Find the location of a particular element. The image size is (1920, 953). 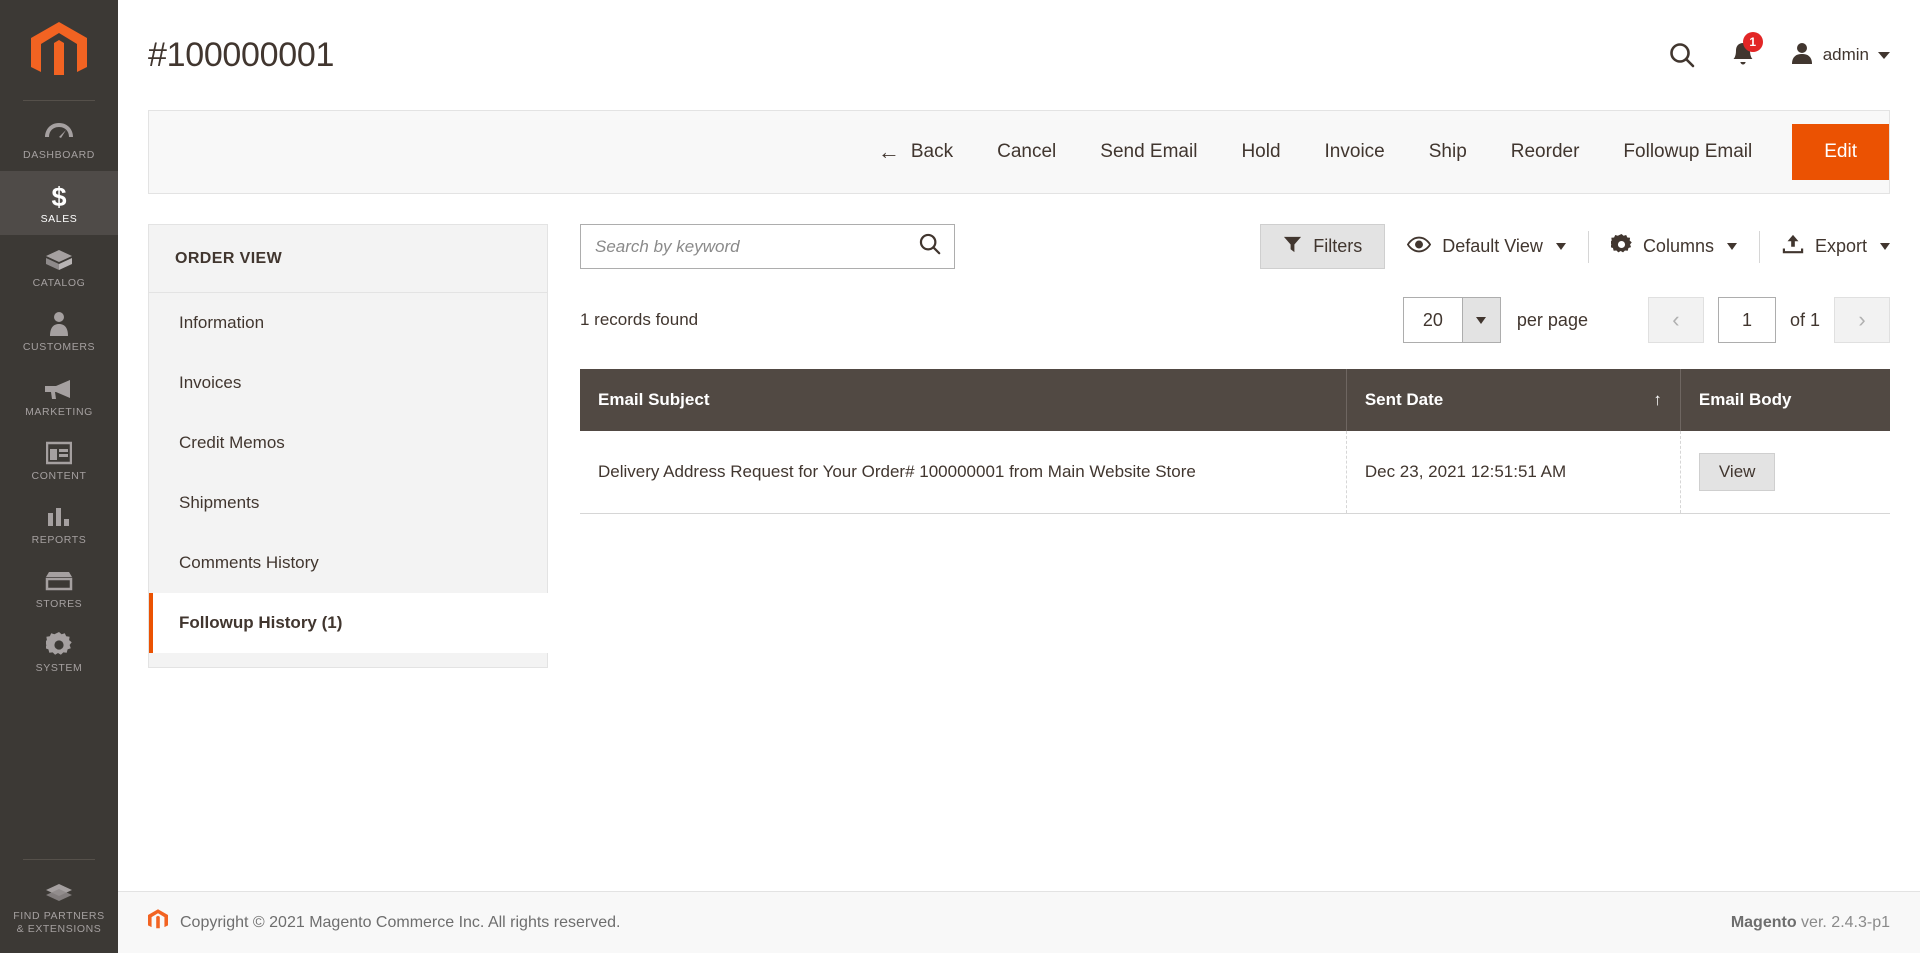

columns-label: Columns is located at coordinates (1678, 246).